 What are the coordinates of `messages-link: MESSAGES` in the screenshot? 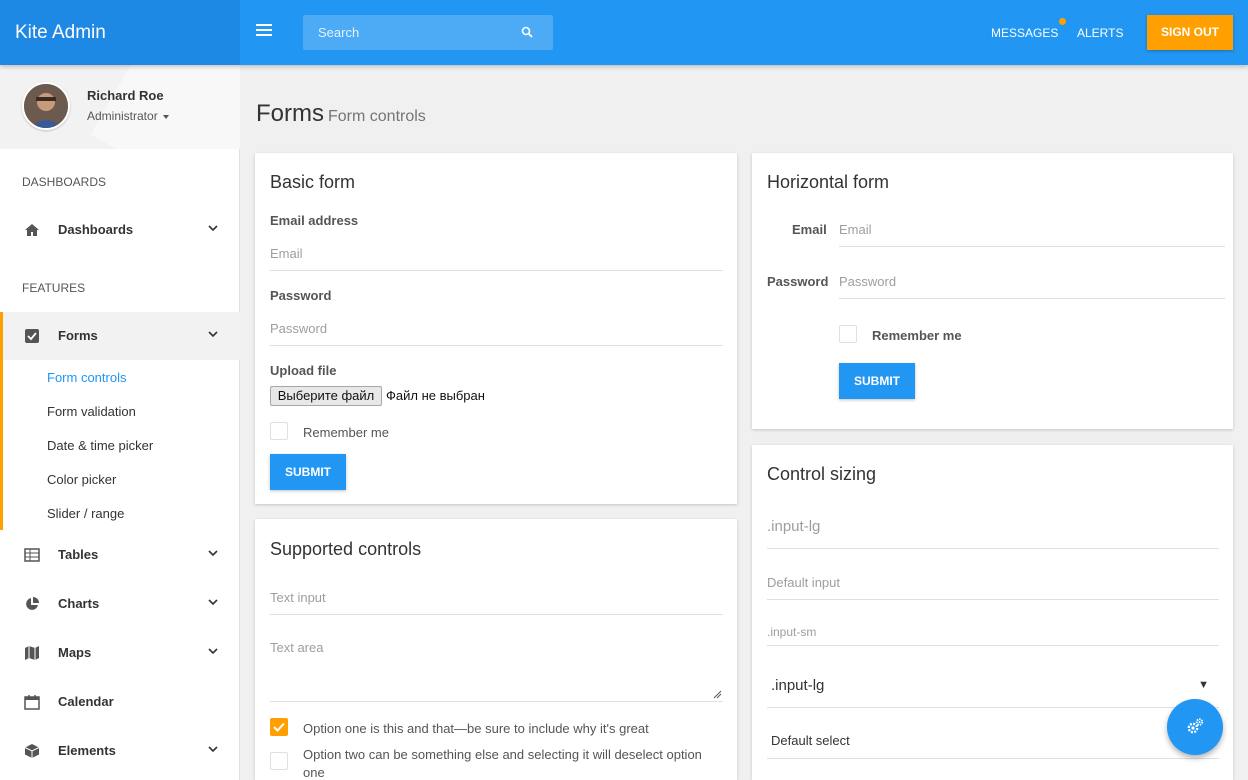 It's located at (1029, 29).